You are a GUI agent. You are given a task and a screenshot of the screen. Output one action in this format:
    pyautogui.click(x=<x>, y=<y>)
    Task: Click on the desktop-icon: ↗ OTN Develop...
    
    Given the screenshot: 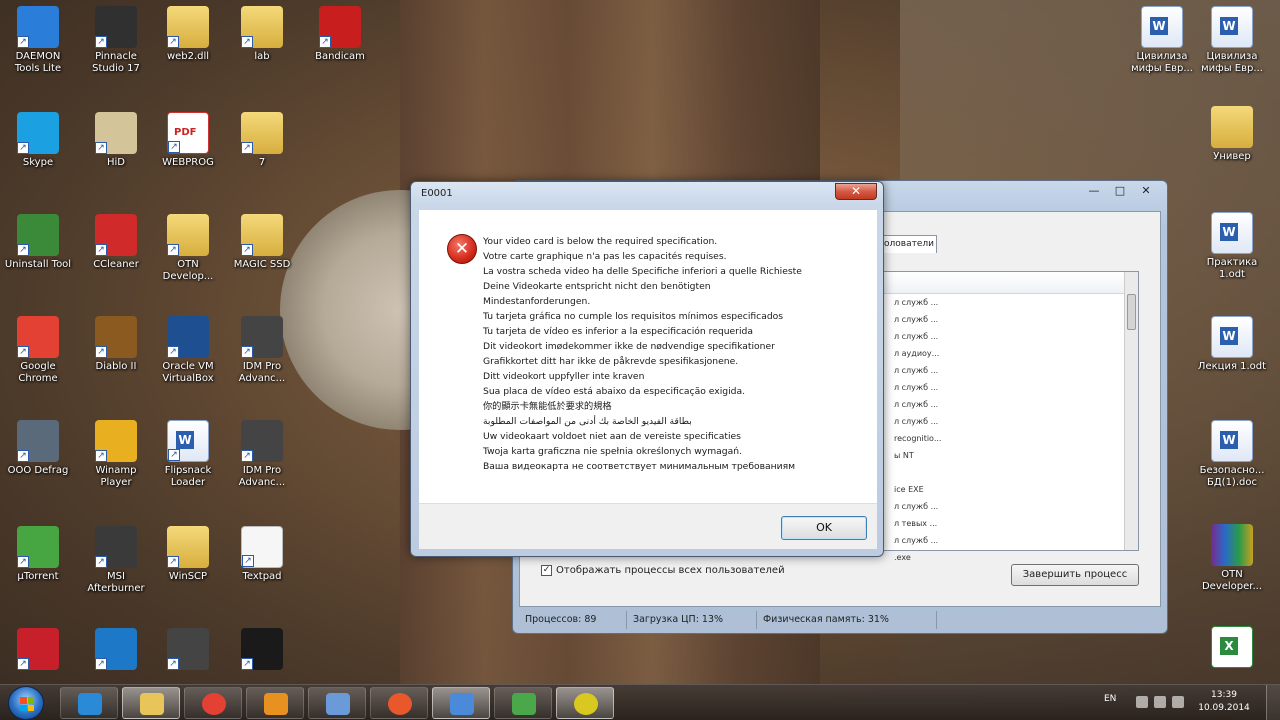 What is the action you would take?
    pyautogui.click(x=188, y=248)
    